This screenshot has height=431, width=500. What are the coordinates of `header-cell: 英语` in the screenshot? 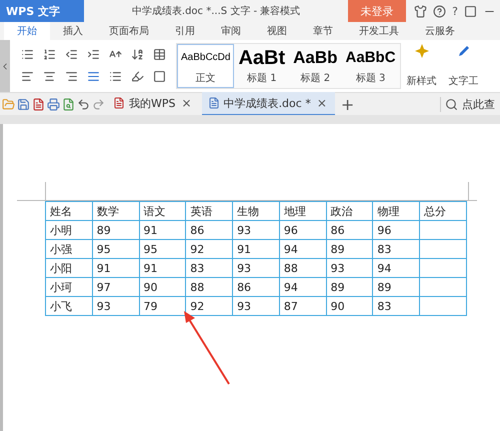 It's located at (209, 211).